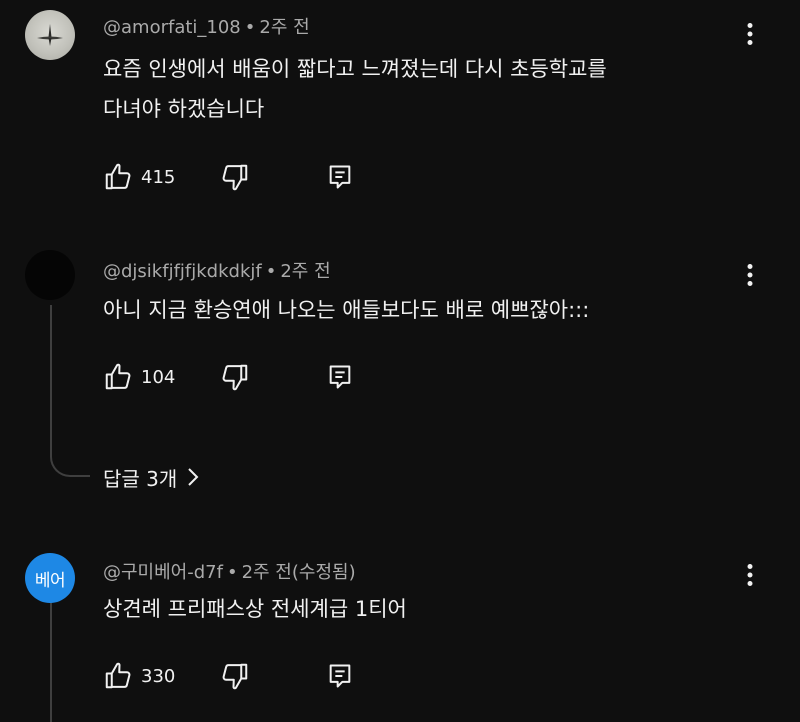  I want to click on view-replies-button: 답글 3개, so click(151, 477).